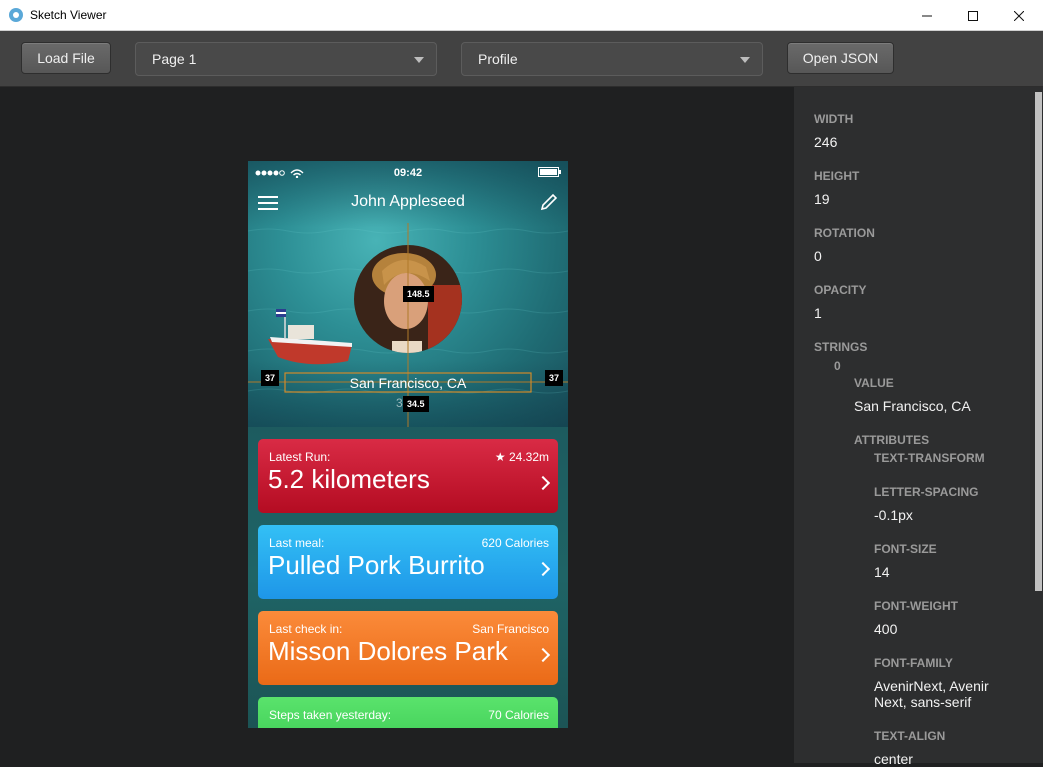 Image resolution: width=1043 pixels, height=767 pixels. Describe the element at coordinates (349, 479) in the screenshot. I see `card-value: 5.2 kilometers` at that location.